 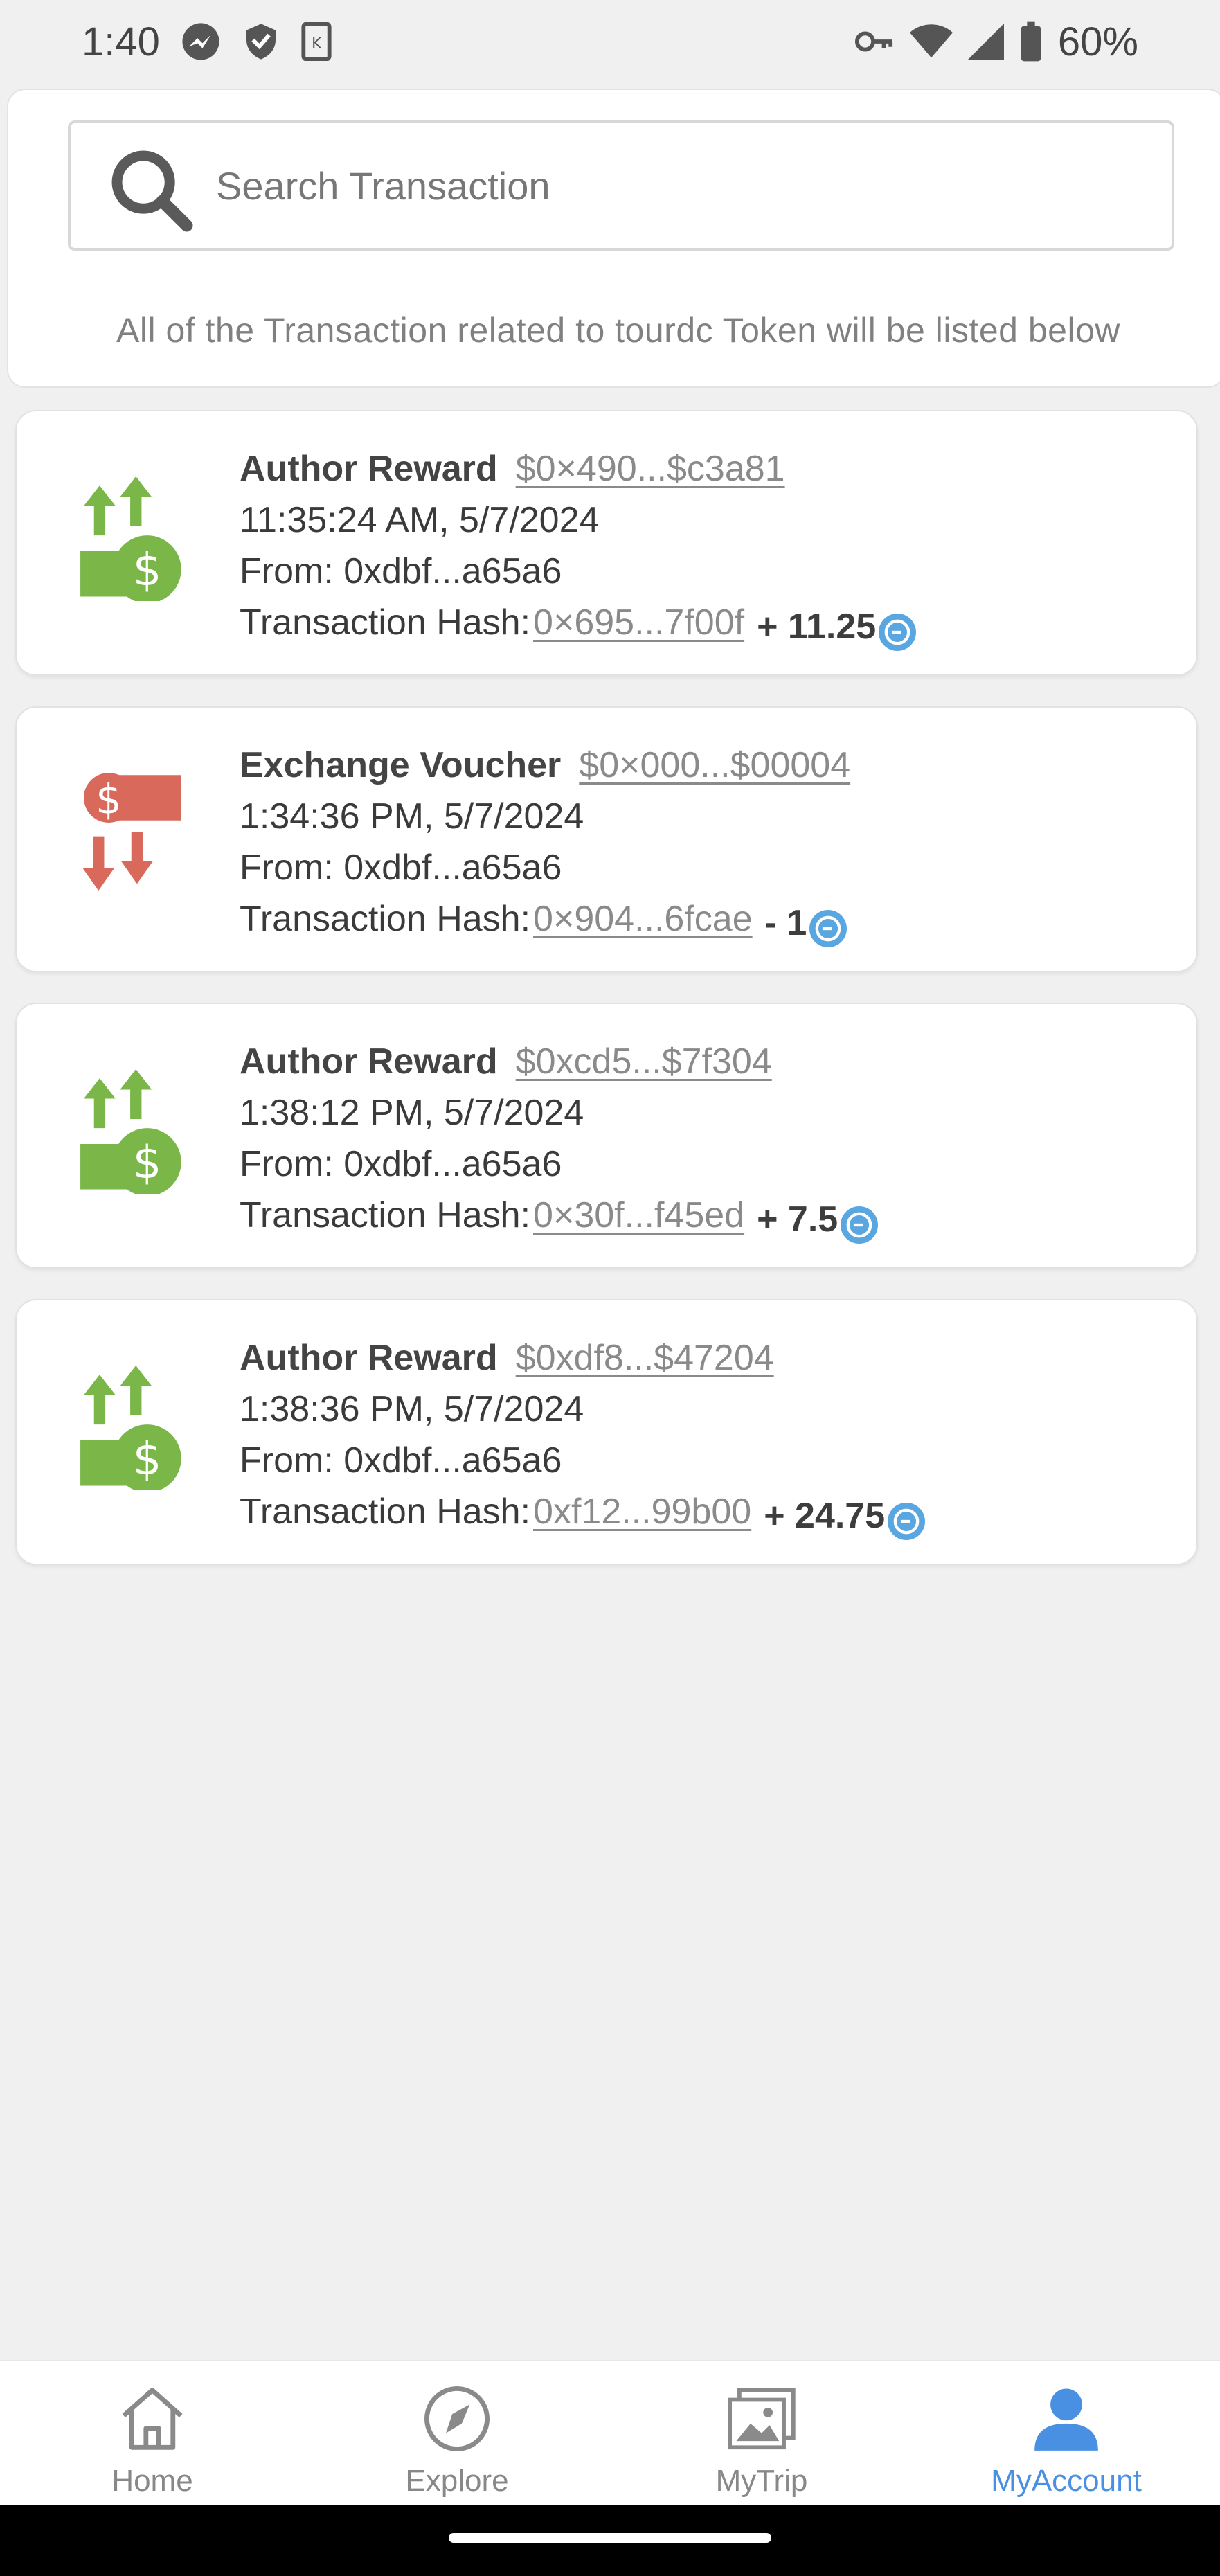 I want to click on nav-myaccount: MyAccount, so click(x=1066, y=2433).